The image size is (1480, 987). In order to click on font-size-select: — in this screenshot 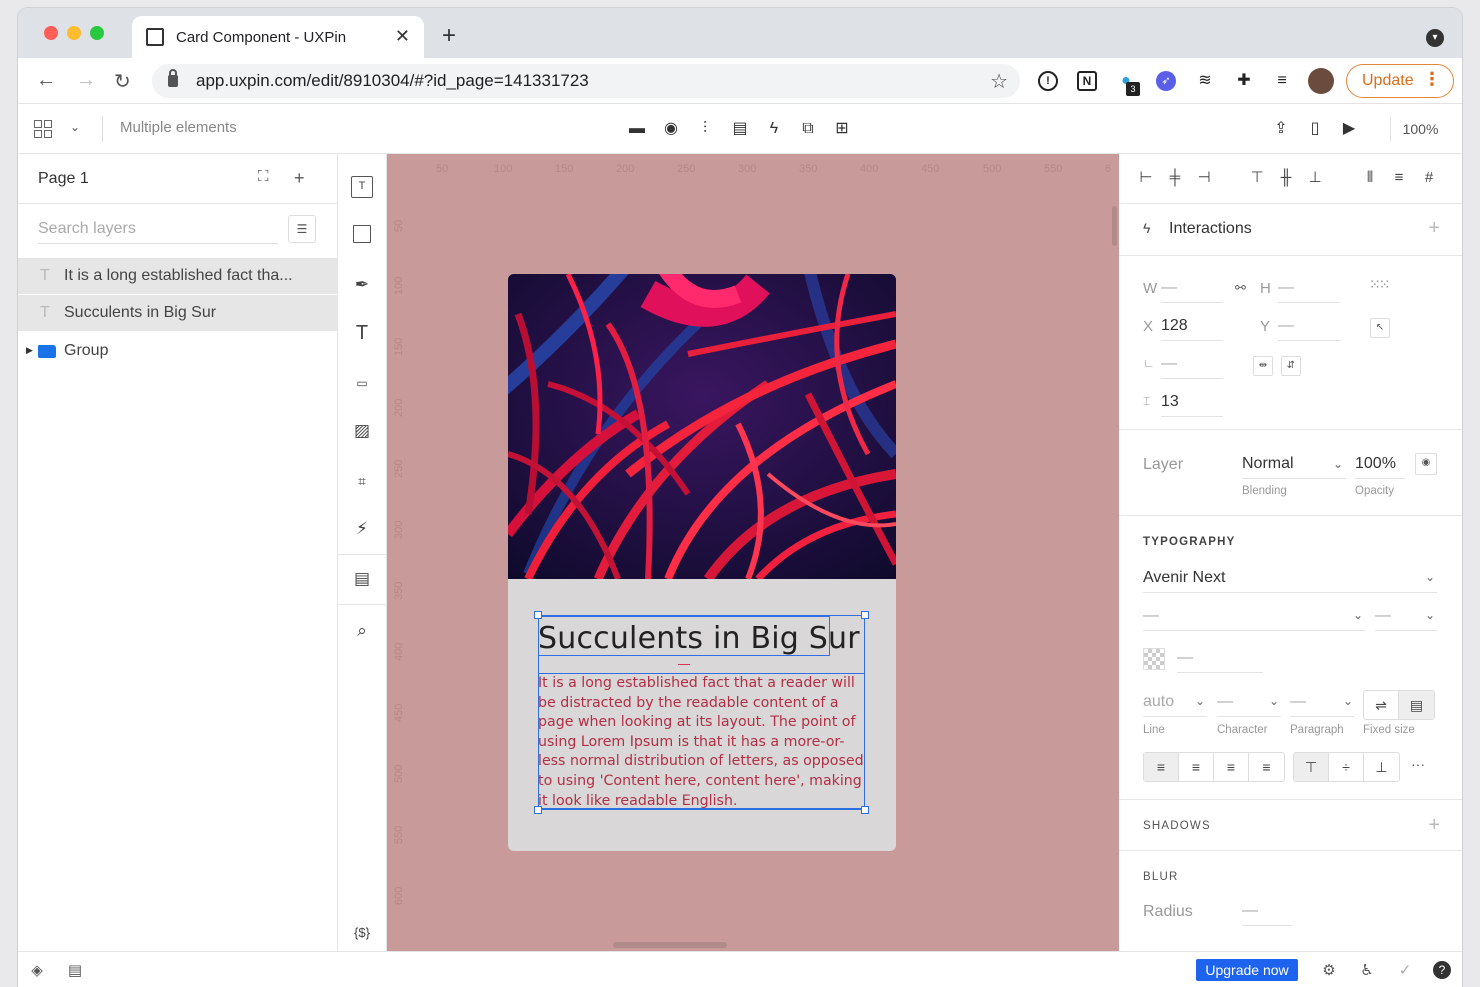, I will do `click(1383, 616)`.